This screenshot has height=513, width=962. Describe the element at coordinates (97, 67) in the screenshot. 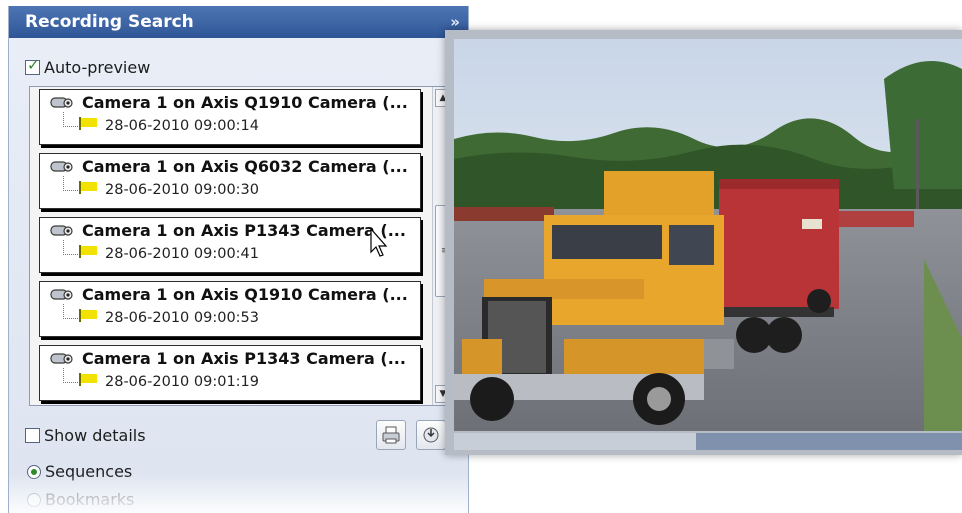

I see `auto-preview-label: Auto-preview` at that location.